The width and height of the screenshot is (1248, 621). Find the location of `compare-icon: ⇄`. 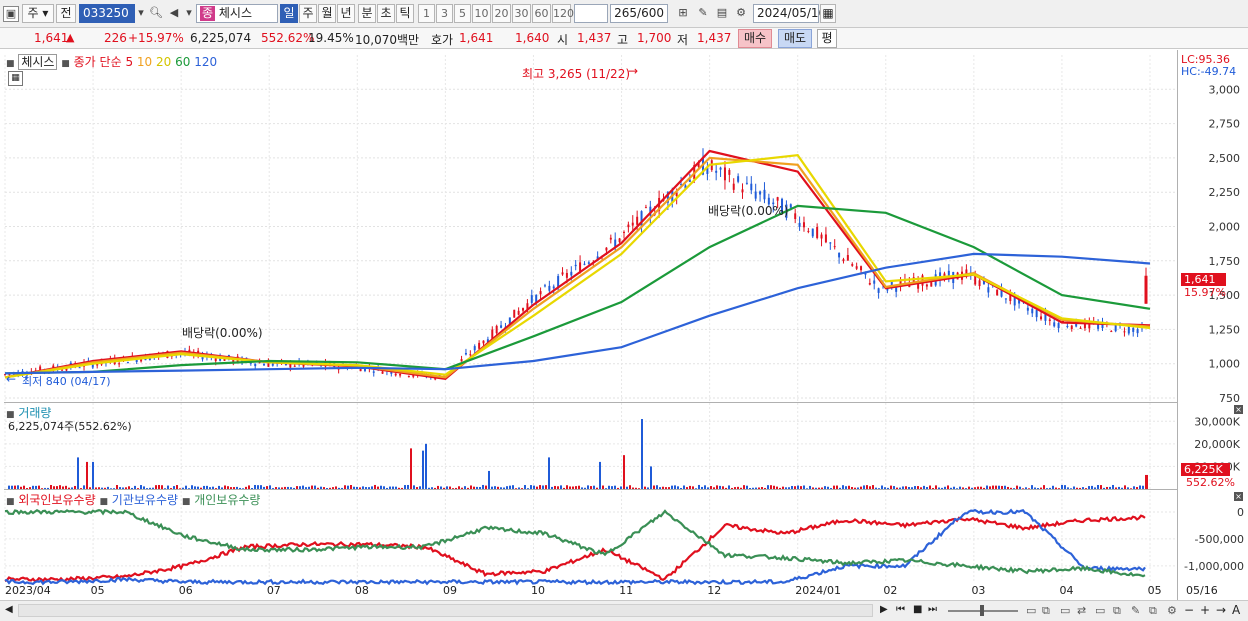

compare-icon: ⇄ is located at coordinates (1081, 610).